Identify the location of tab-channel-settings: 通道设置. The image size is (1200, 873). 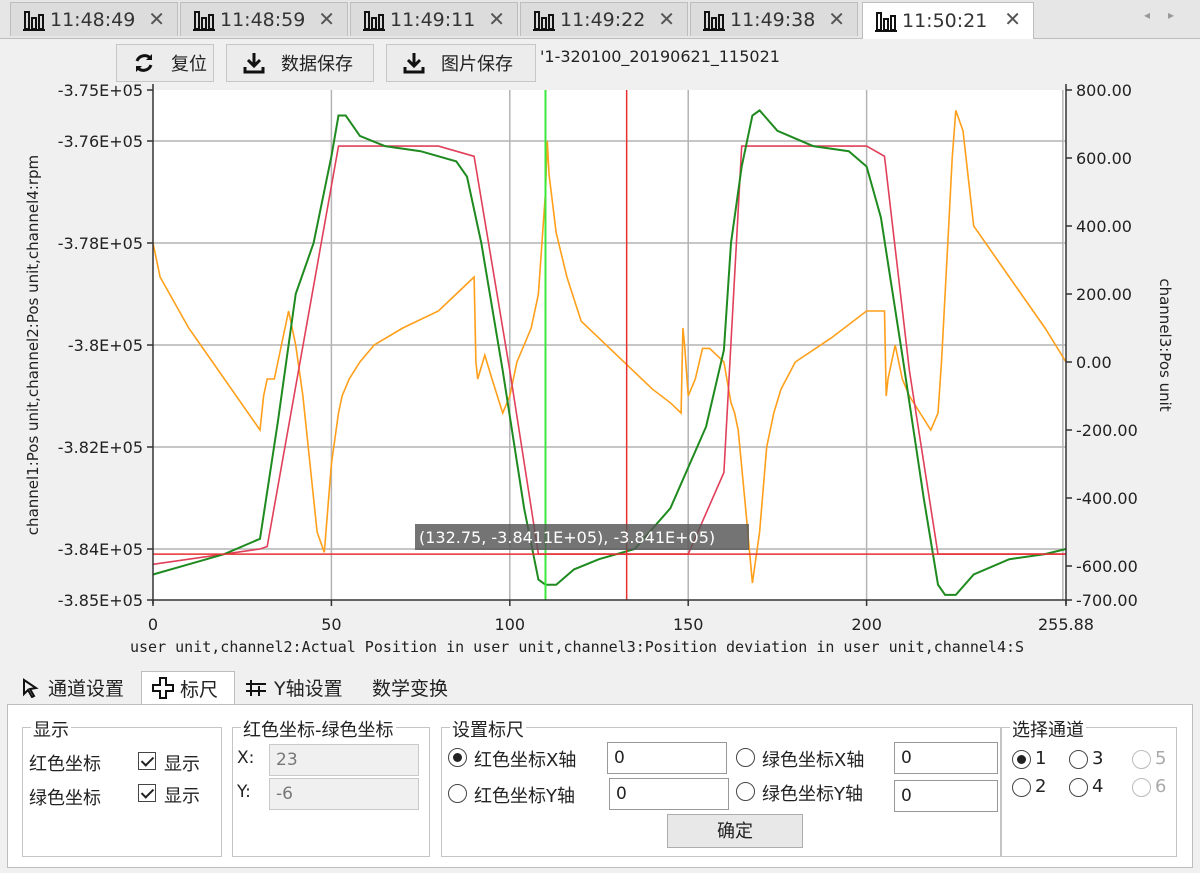
(76, 687).